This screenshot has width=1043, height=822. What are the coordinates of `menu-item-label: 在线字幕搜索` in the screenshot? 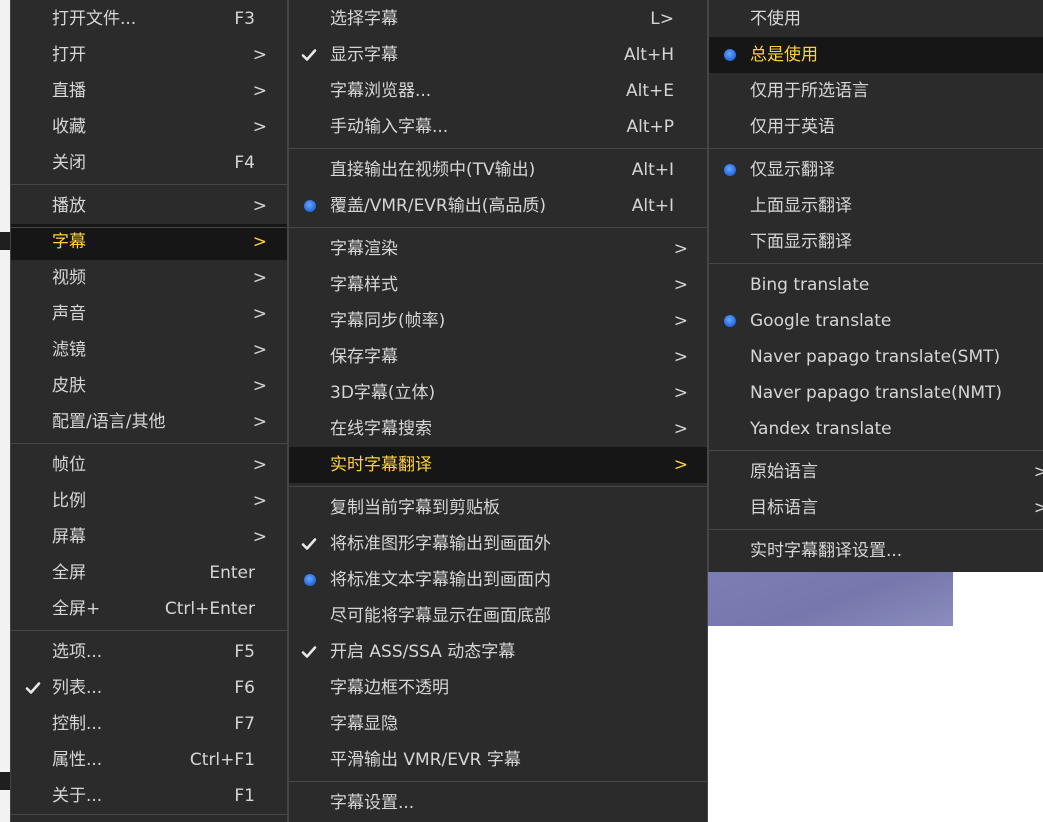 It's located at (381, 429).